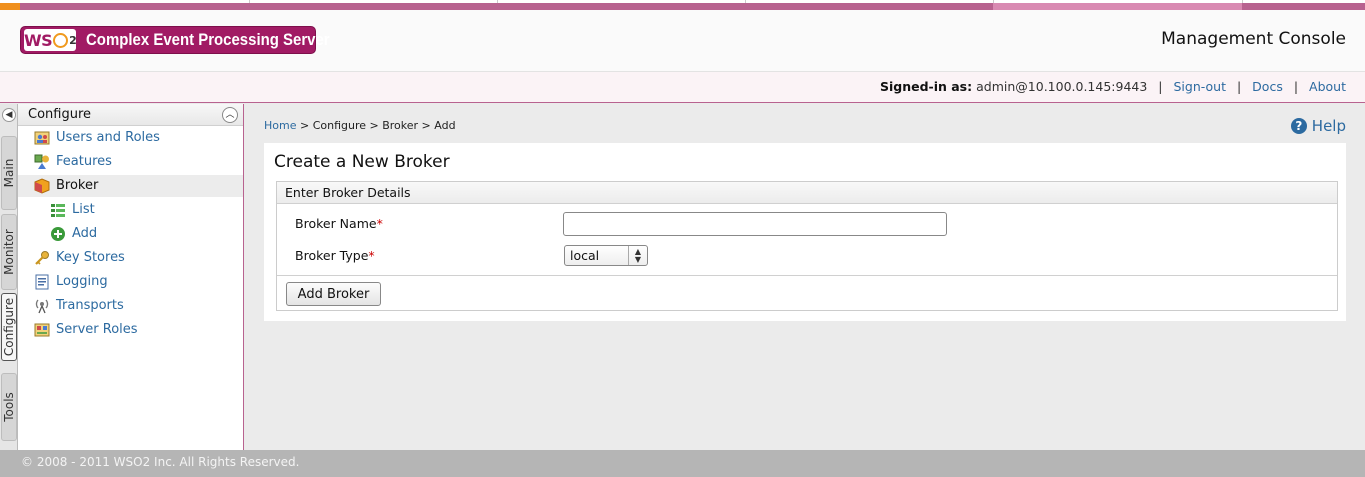 The image size is (1365, 477). What do you see at coordinates (90, 257) in the screenshot?
I see `sidebar-item-label: Key Stores` at bounding box center [90, 257].